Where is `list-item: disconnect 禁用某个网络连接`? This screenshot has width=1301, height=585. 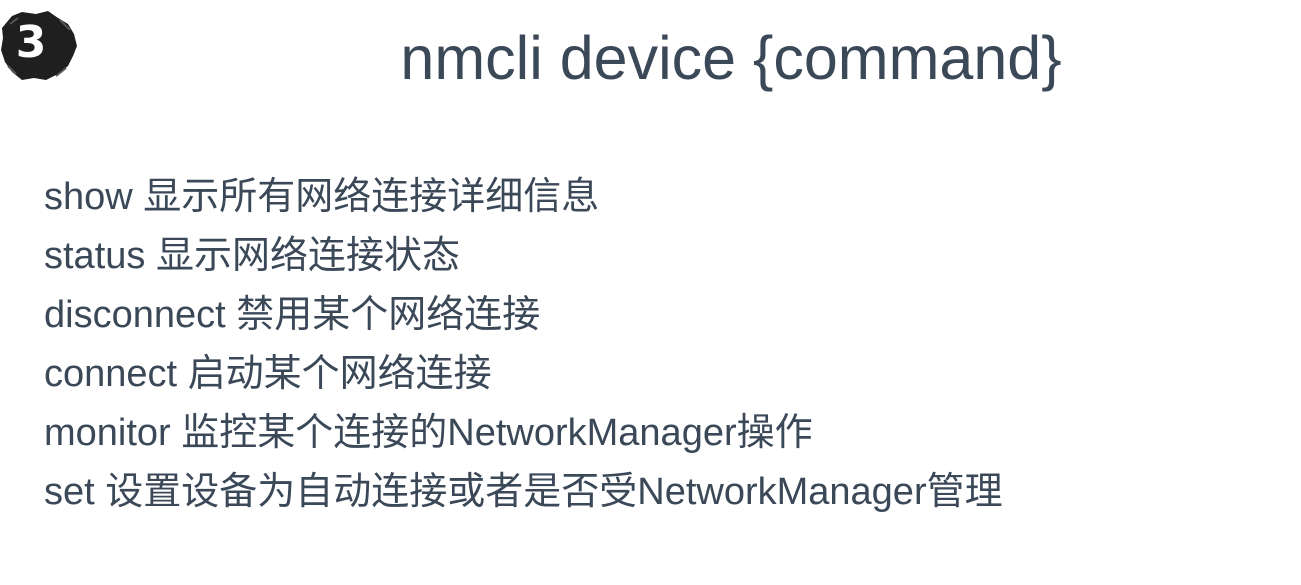 list-item: disconnect 禁用某个网络连接 is located at coordinates (292, 315).